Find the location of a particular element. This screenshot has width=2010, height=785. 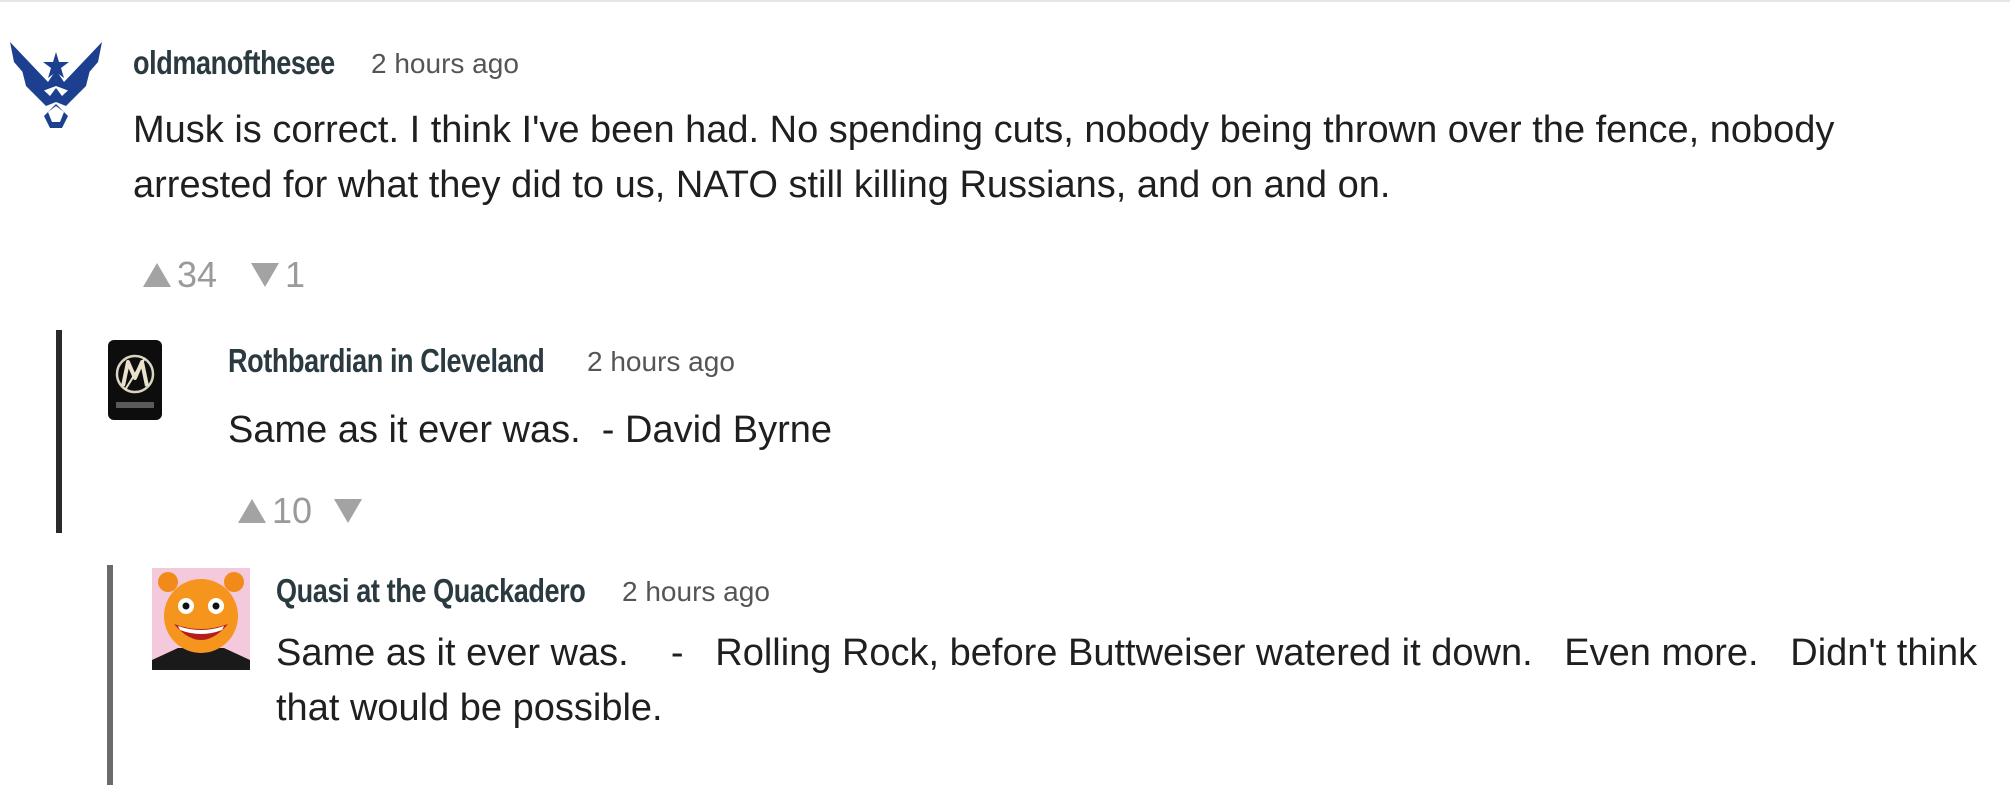

downvote-button: 1 is located at coordinates (278, 275).